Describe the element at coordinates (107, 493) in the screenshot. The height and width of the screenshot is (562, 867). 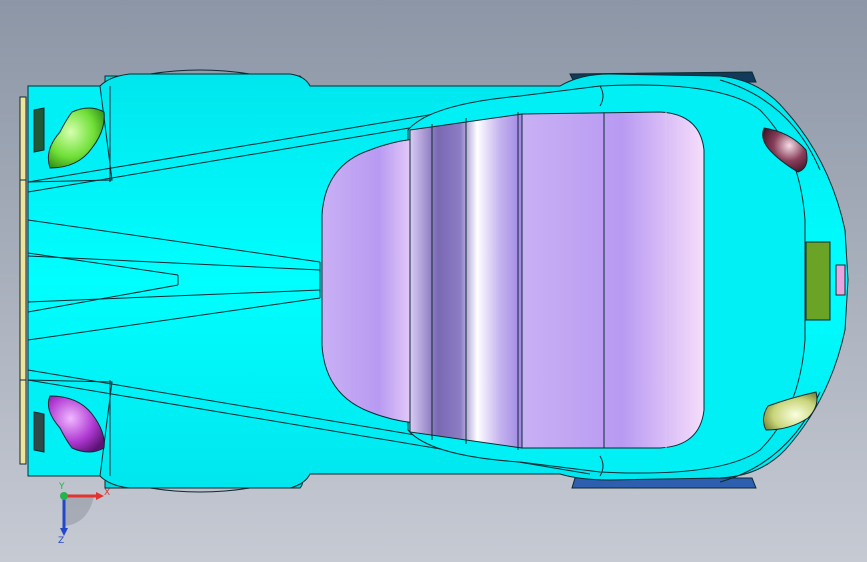
I see `x-axis-label: X` at that location.